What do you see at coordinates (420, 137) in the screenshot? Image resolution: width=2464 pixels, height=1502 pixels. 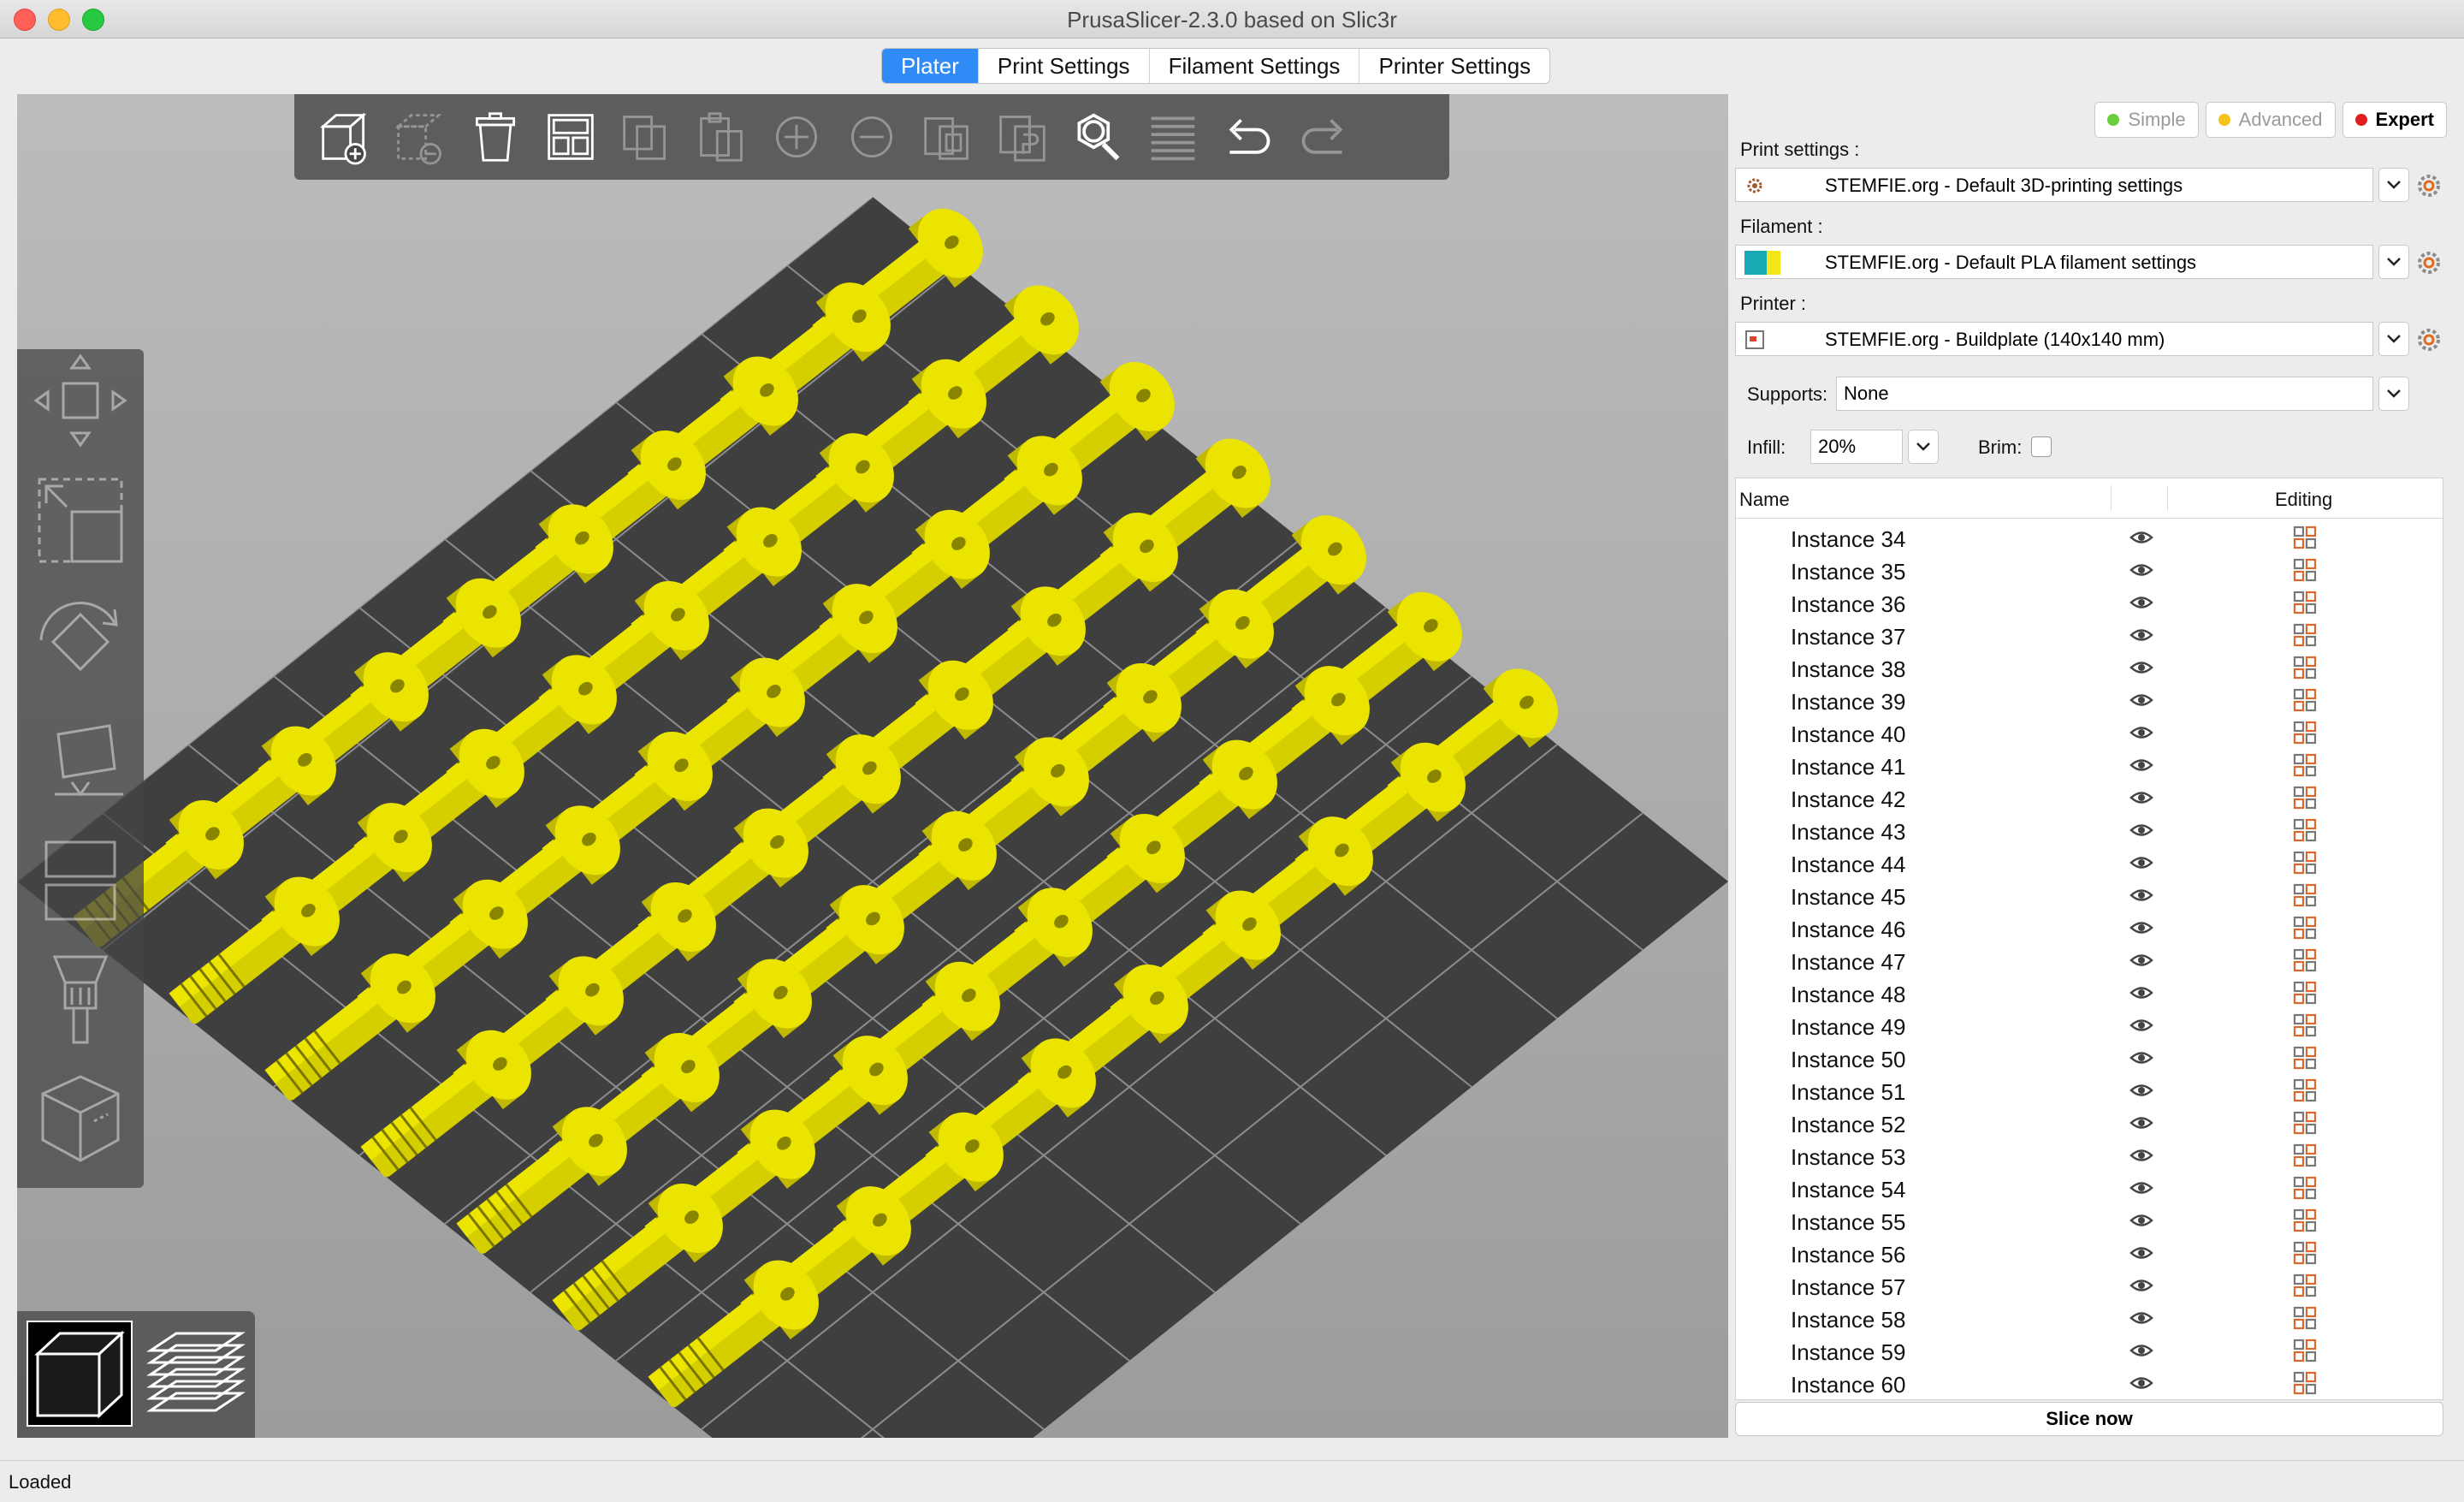 I see `delete-icon` at bounding box center [420, 137].